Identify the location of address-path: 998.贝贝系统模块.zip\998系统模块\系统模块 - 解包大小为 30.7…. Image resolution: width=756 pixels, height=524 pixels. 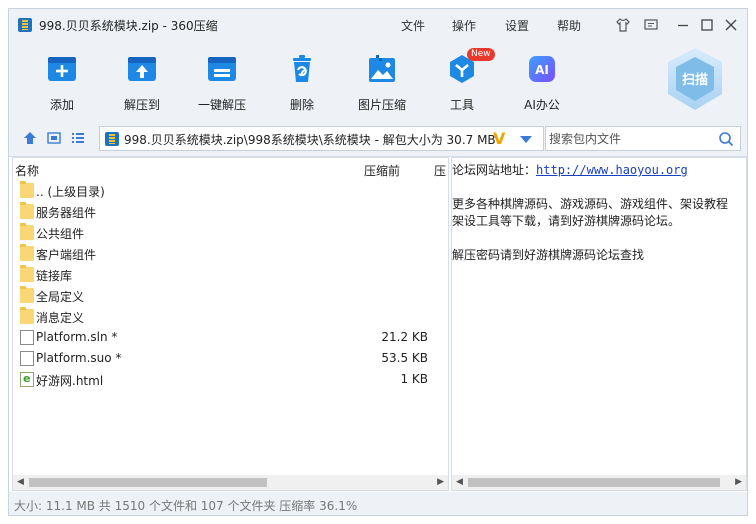
(310, 140).